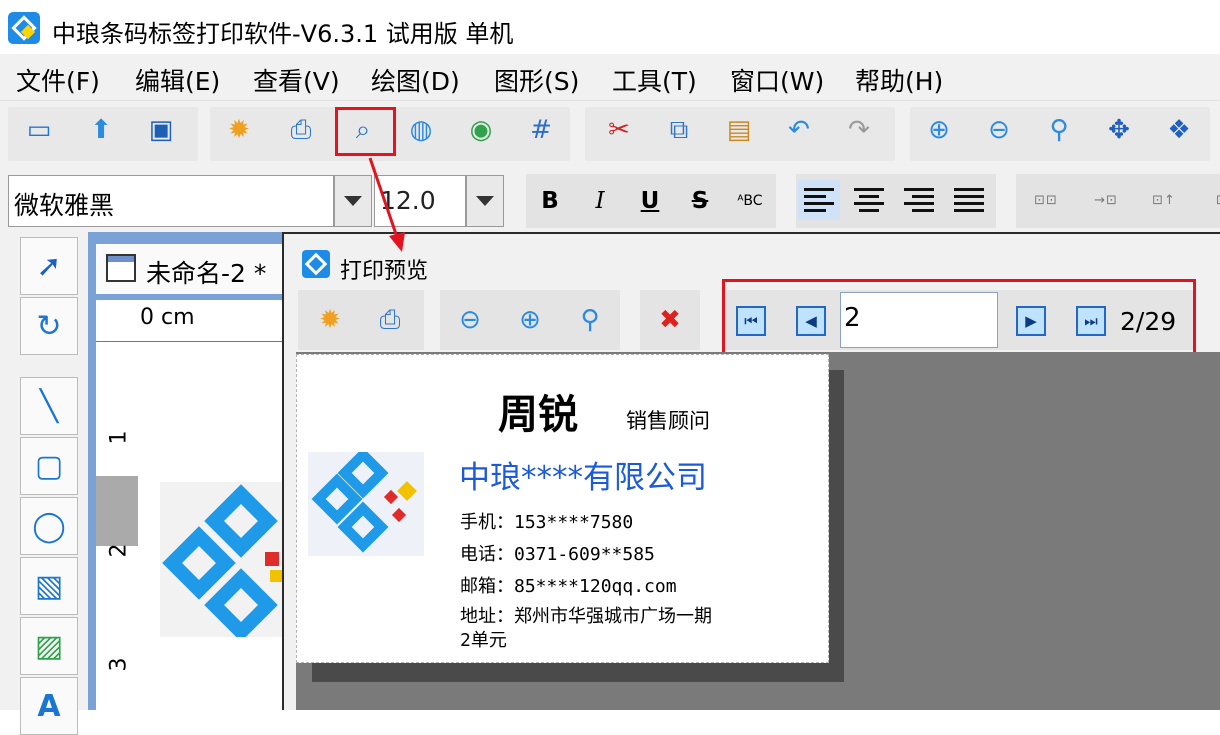  Describe the element at coordinates (819, 200) in the screenshot. I see `align-left-icon` at that location.